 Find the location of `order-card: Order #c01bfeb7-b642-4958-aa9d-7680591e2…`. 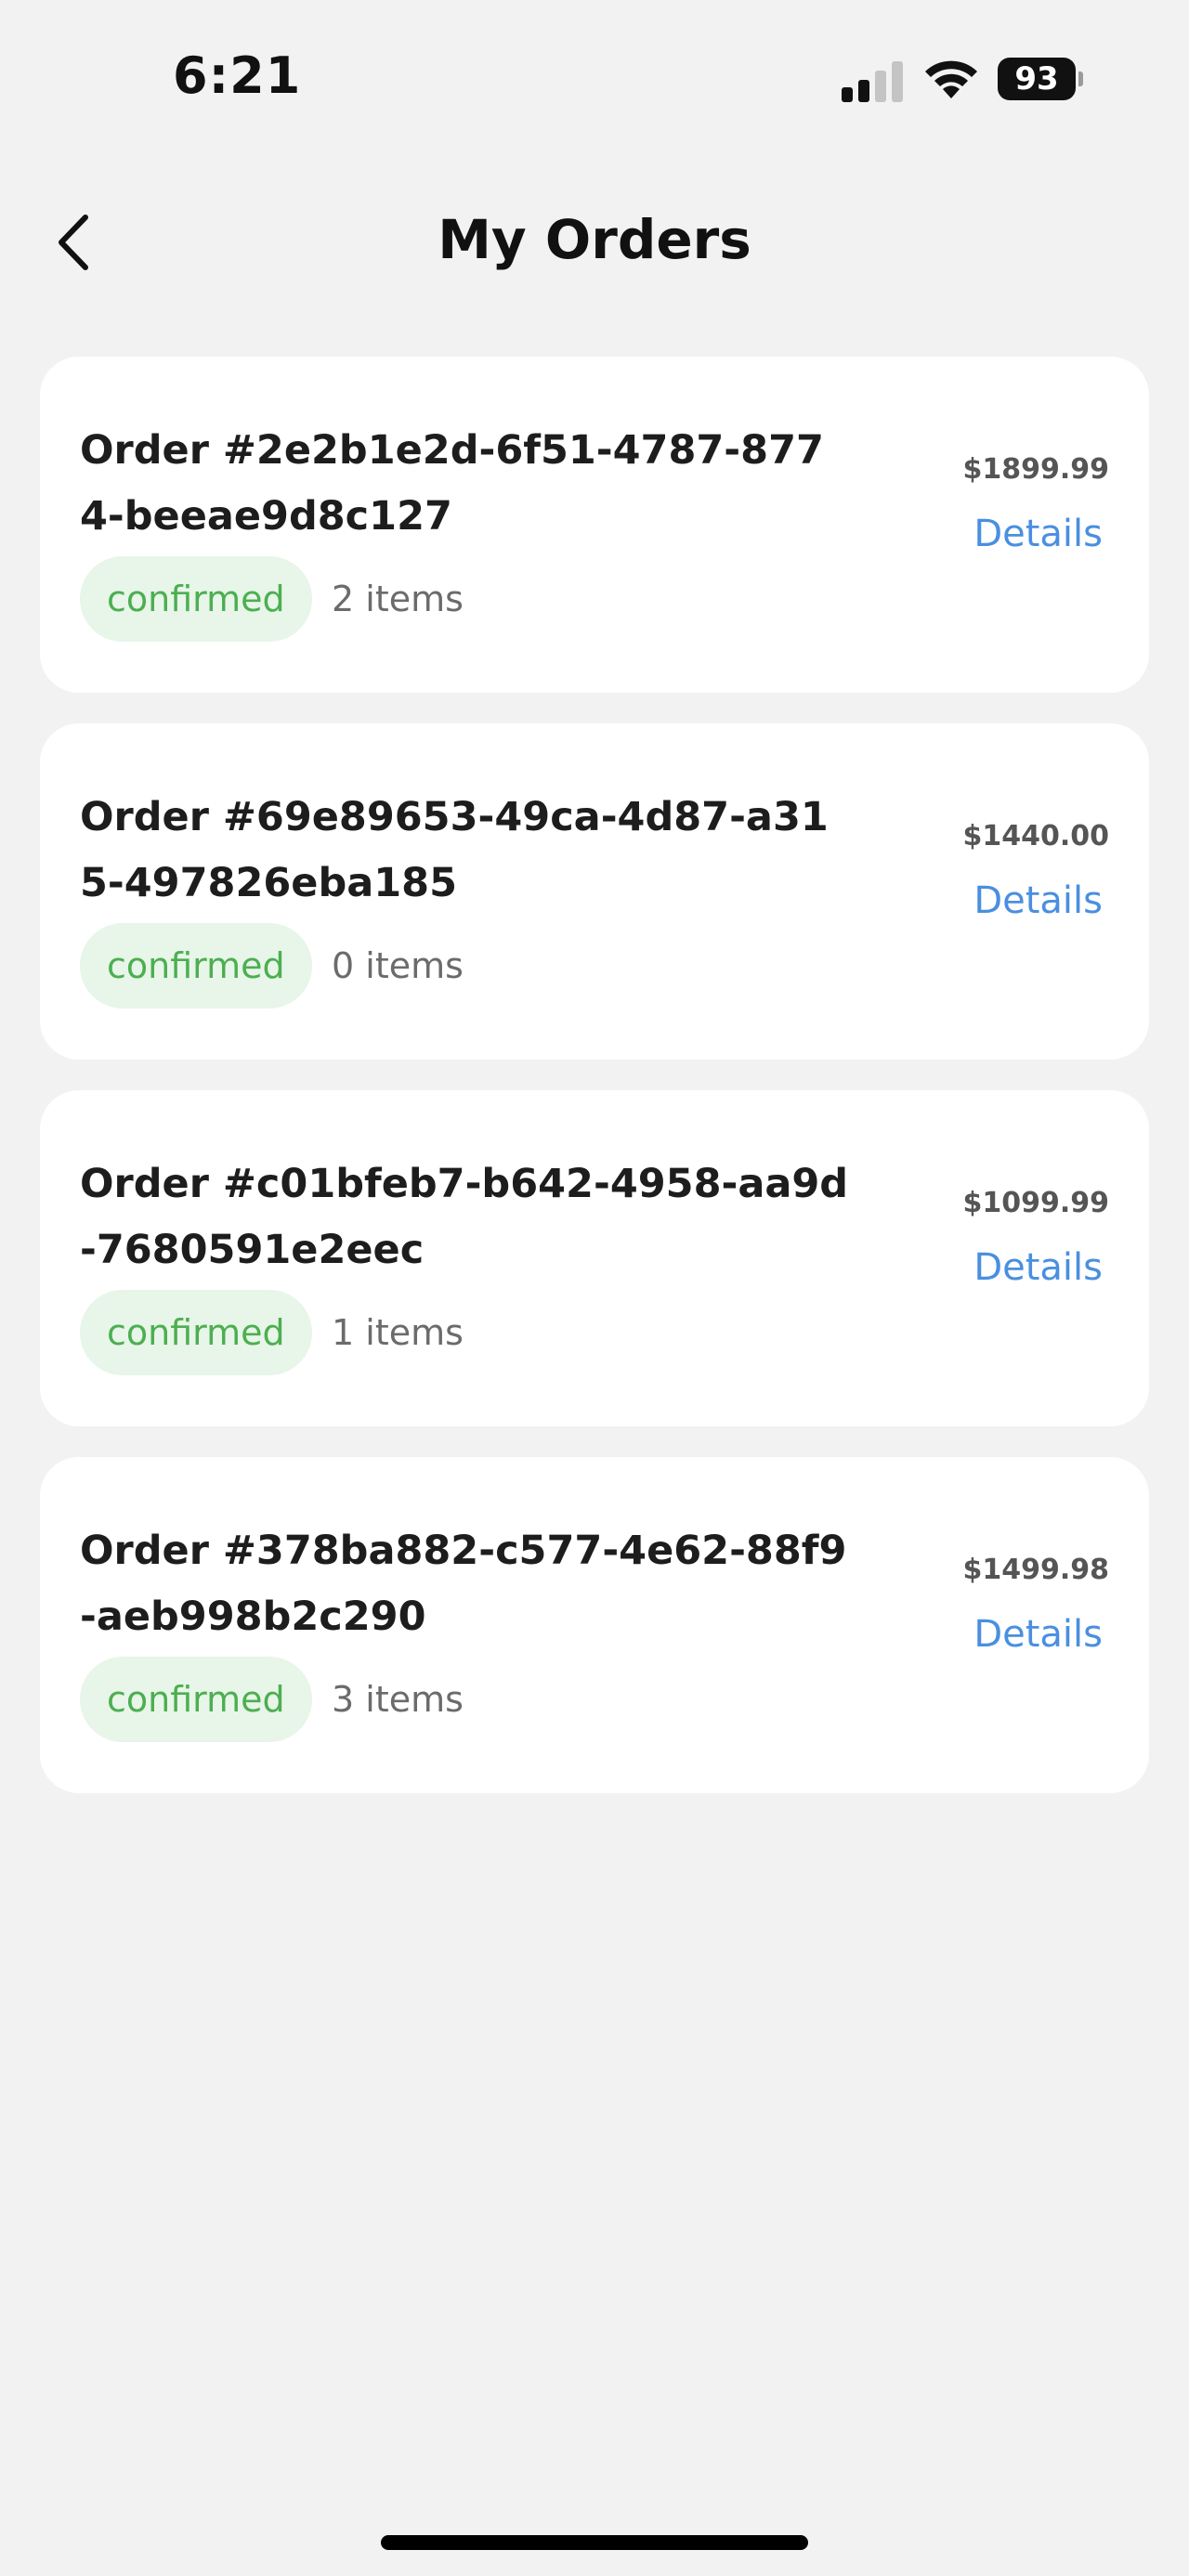

order-card: Order #c01bfeb7-b642-4958-aa9d-7680591e2… is located at coordinates (594, 1258).